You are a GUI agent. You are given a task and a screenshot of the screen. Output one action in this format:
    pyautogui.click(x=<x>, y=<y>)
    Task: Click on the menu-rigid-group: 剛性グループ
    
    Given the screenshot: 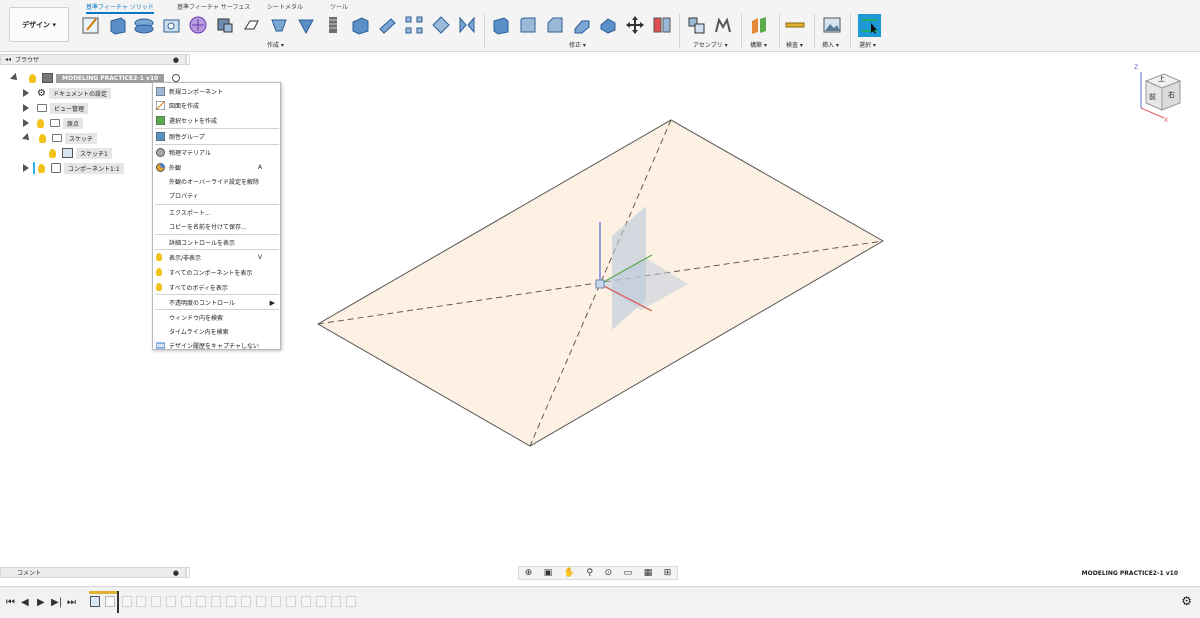 What is the action you would take?
    pyautogui.click(x=216, y=136)
    